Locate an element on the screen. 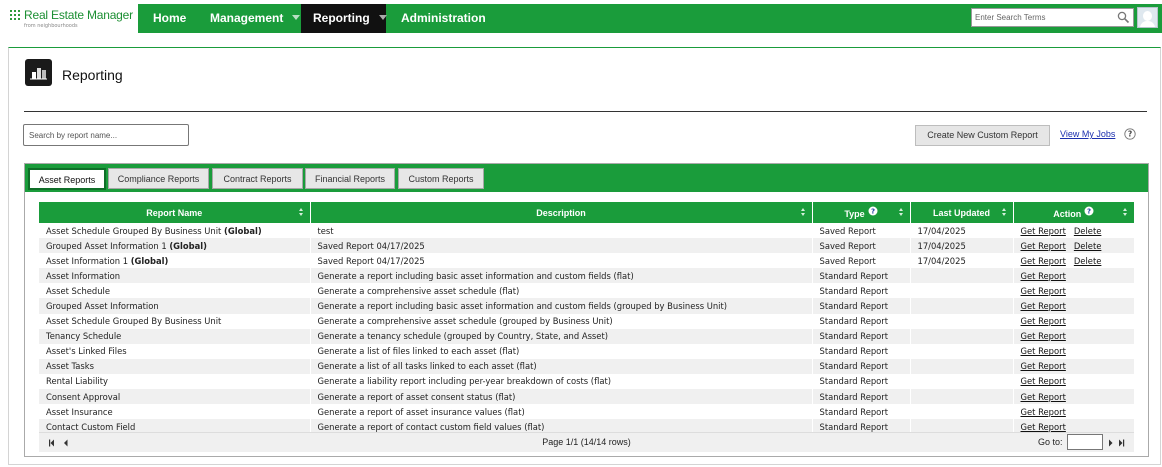  goto-page-input is located at coordinates (1085, 442).